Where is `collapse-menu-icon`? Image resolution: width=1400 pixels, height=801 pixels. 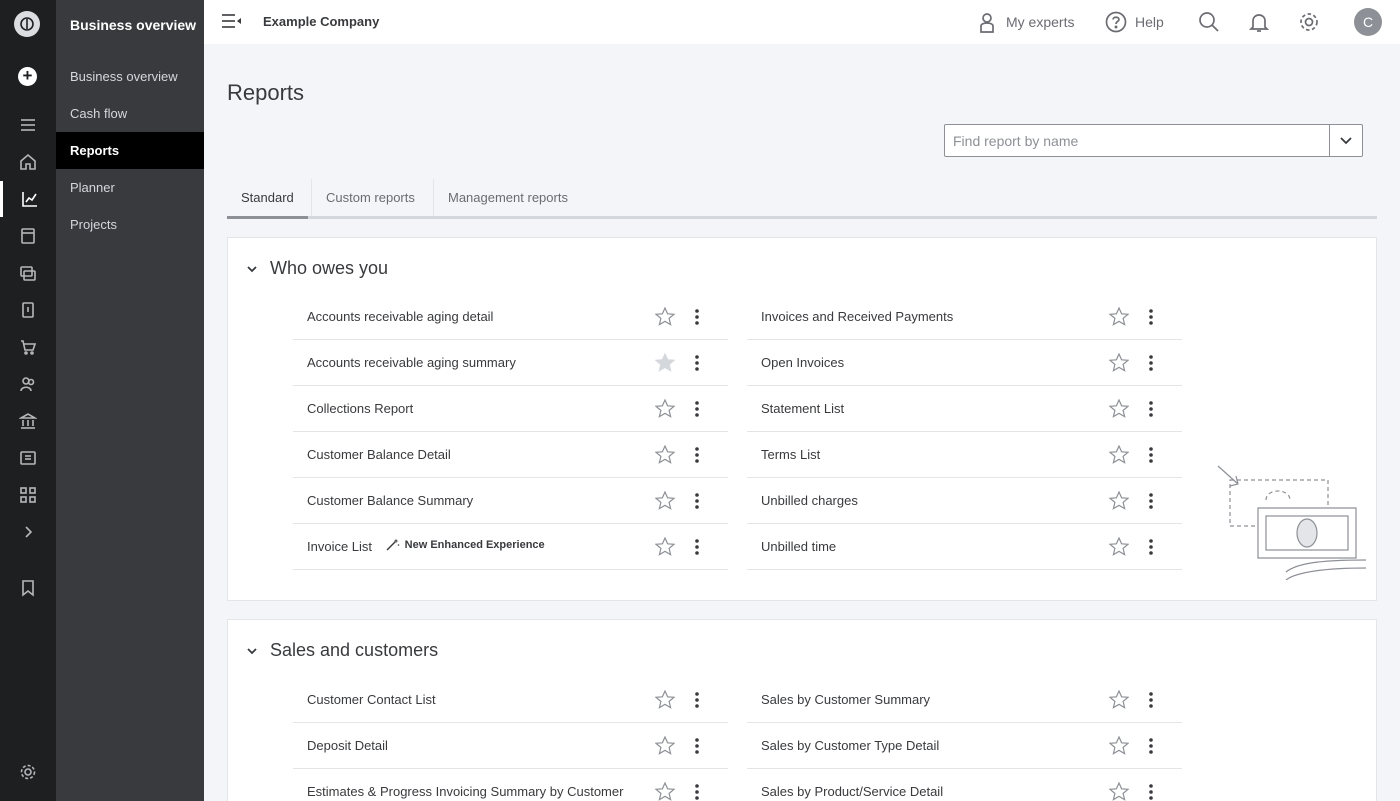
collapse-menu-icon is located at coordinates (232, 21).